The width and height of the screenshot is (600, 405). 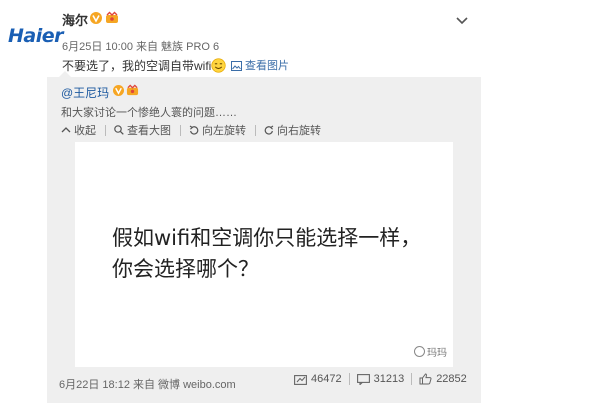 I want to click on brand-logo: Haier, so click(x=36, y=36).